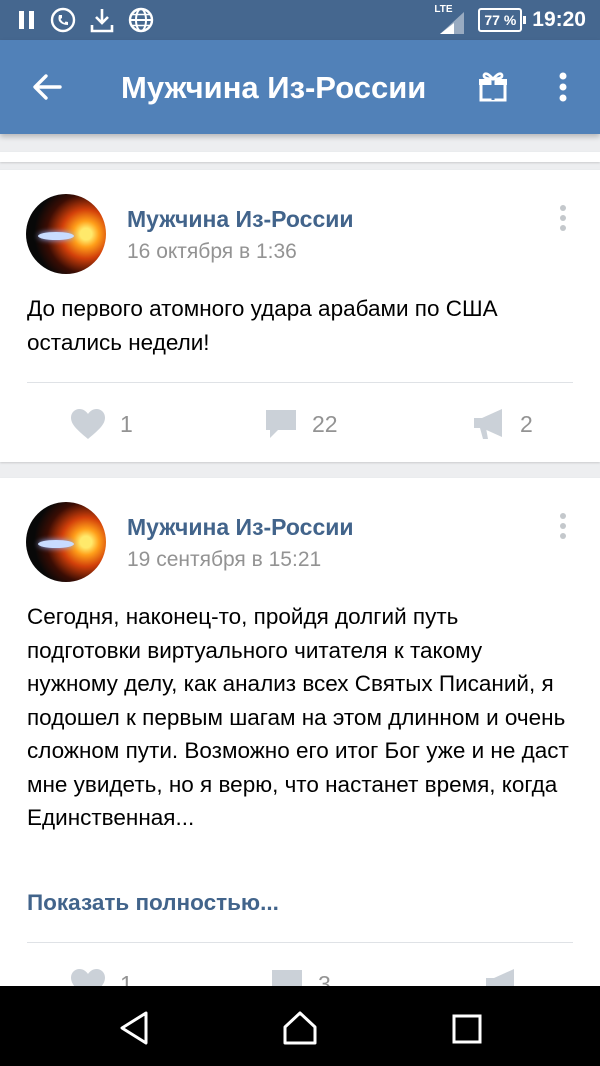  I want to click on like-button: 1, so click(101, 424).